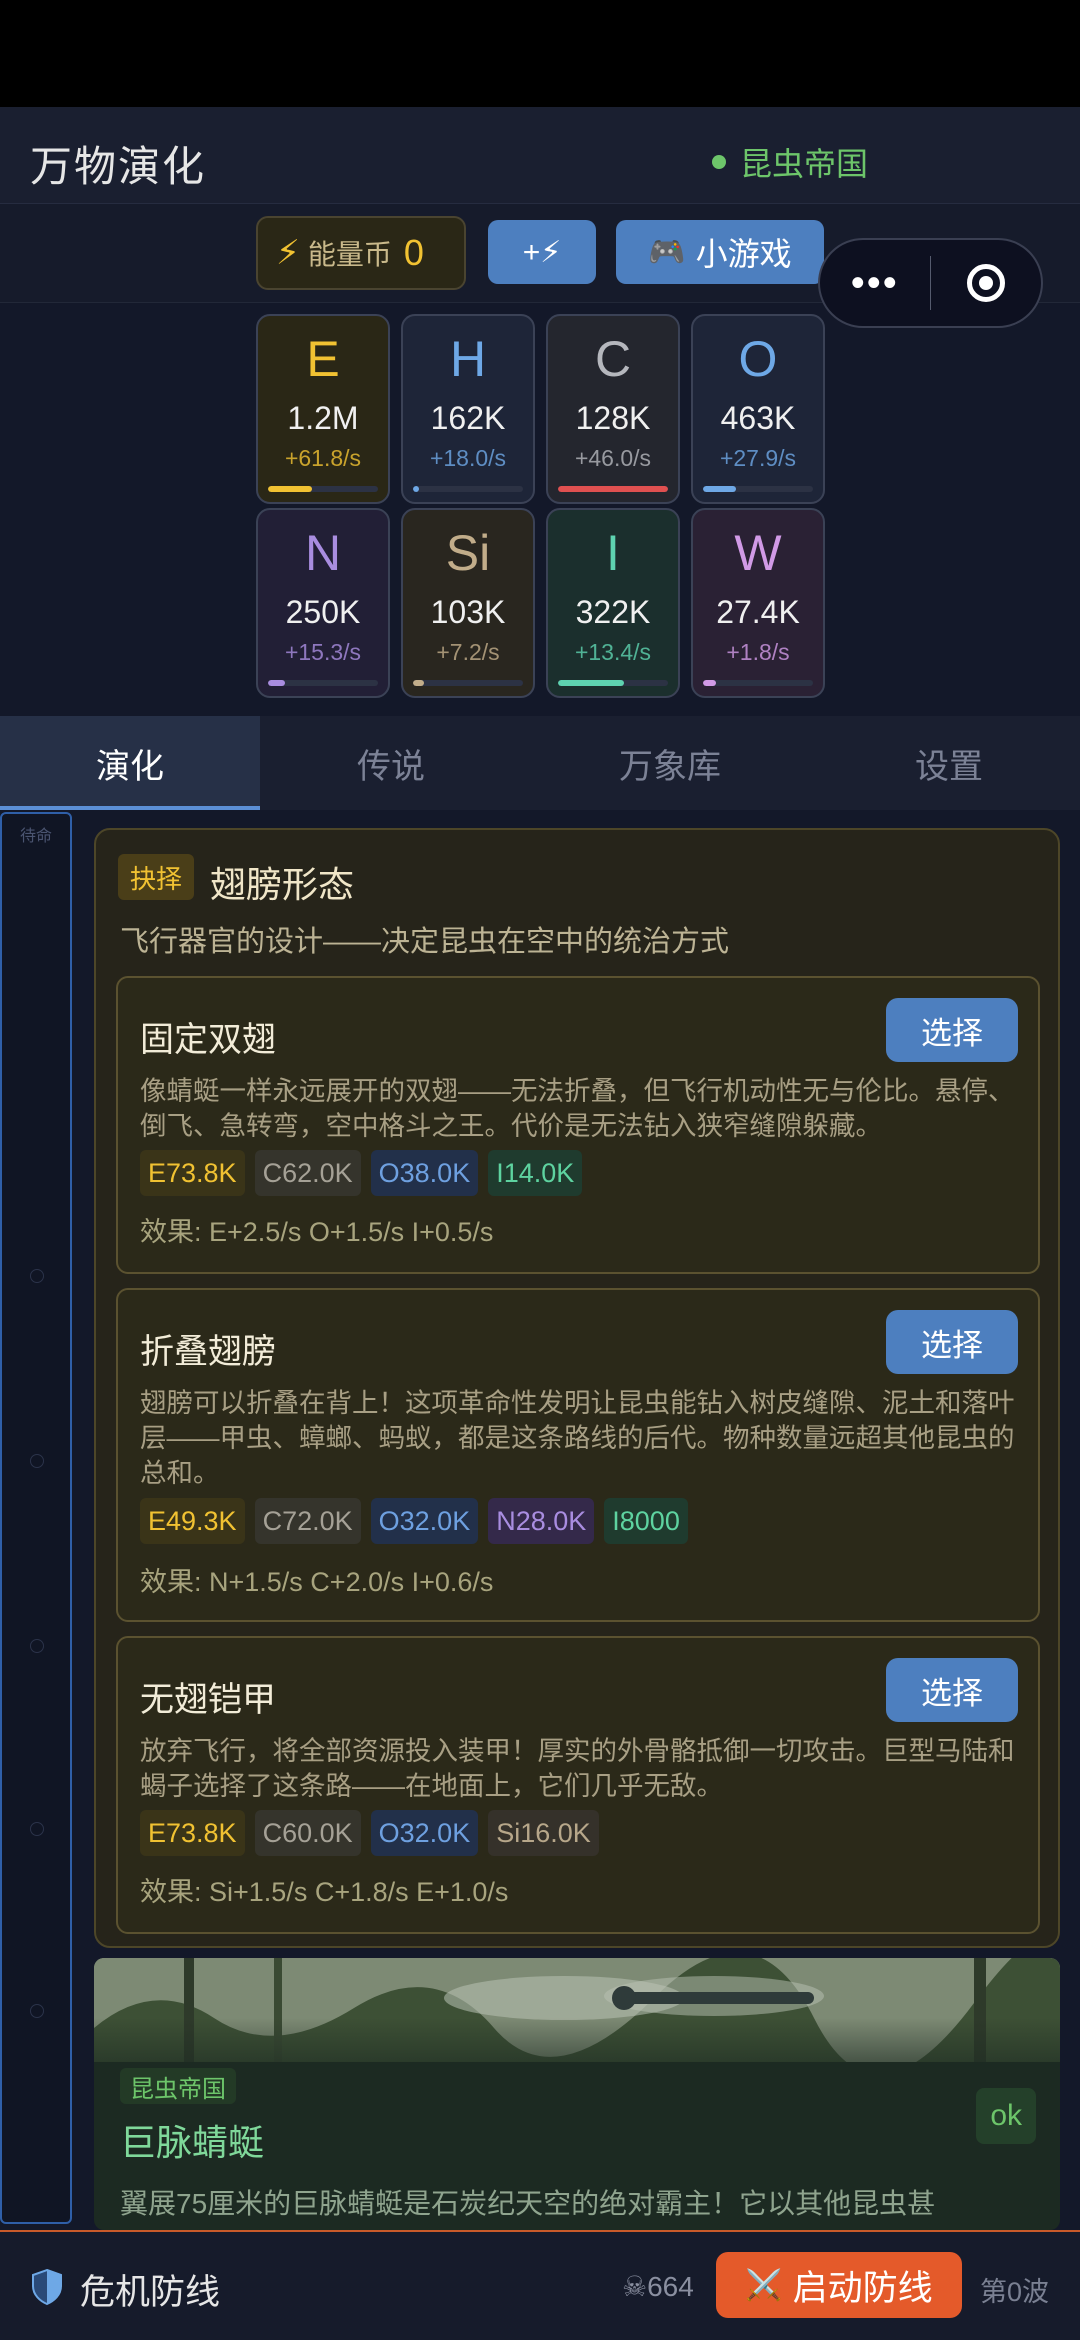 This screenshot has height=2340, width=1080. I want to click on resource-rate: +7.2/s, so click(468, 652).